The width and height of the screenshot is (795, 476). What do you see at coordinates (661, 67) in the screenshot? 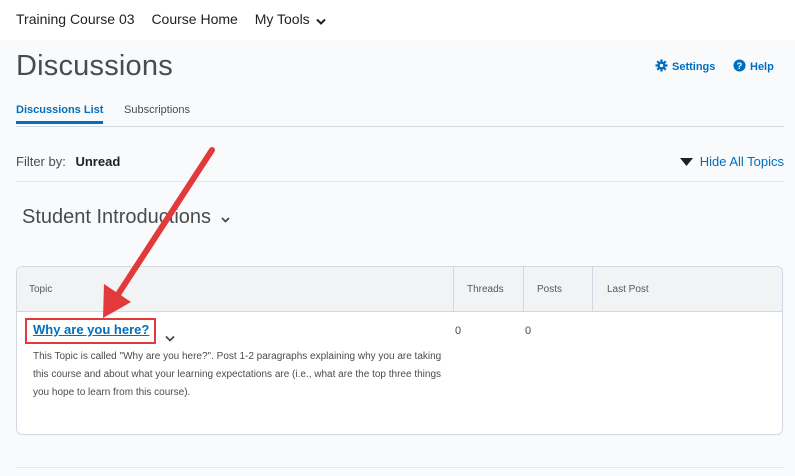
I see `gear-icon` at bounding box center [661, 67].